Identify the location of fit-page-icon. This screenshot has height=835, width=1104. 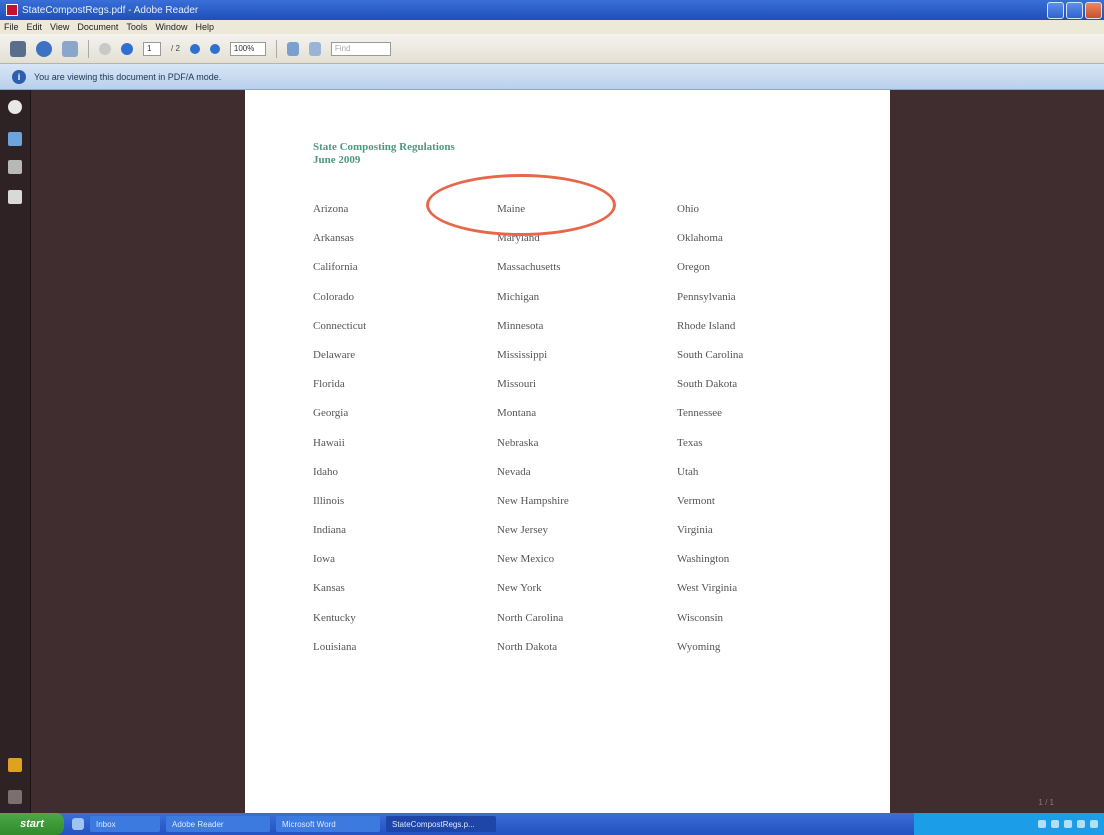
(292, 48).